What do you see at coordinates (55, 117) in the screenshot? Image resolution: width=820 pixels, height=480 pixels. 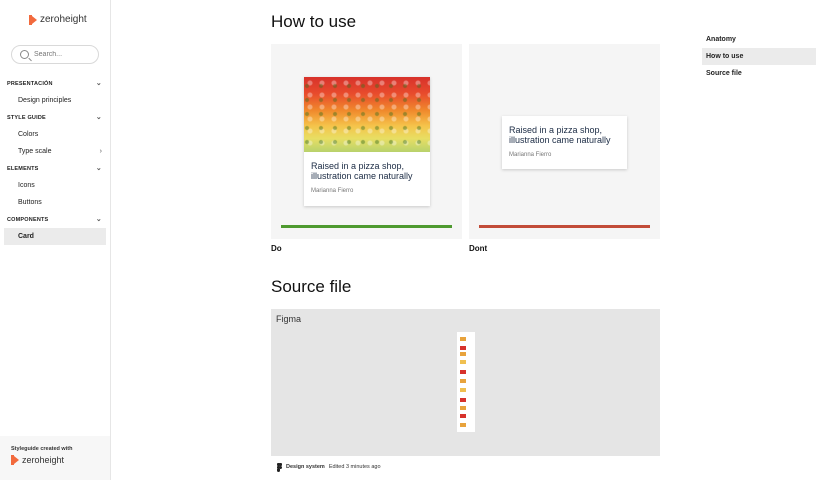 I see `section-style-guide: STYLE GUIDE ⌄` at bounding box center [55, 117].